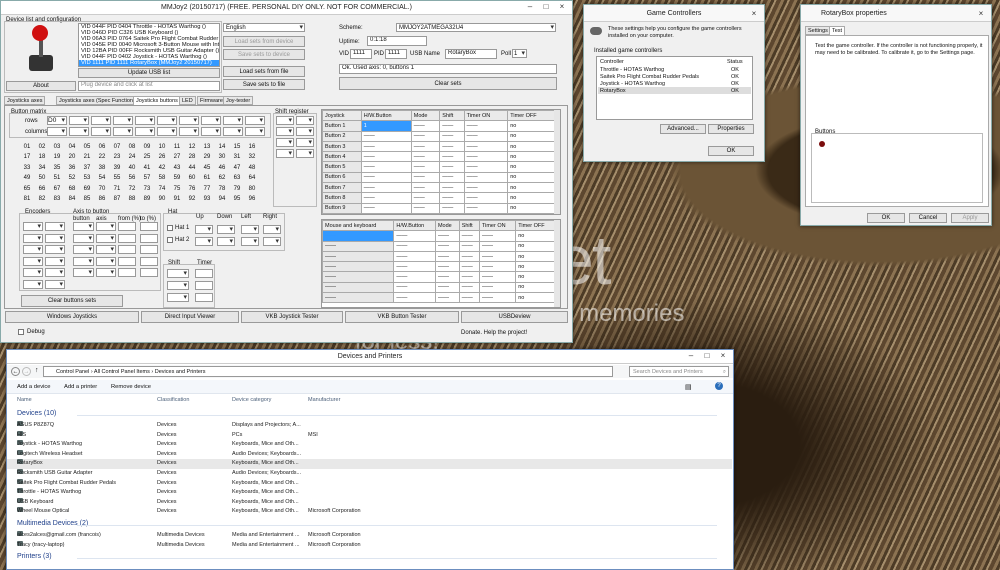 The width and height of the screenshot is (1000, 570). Describe the element at coordinates (187, 100) in the screenshot. I see `tab-led: LED` at that location.